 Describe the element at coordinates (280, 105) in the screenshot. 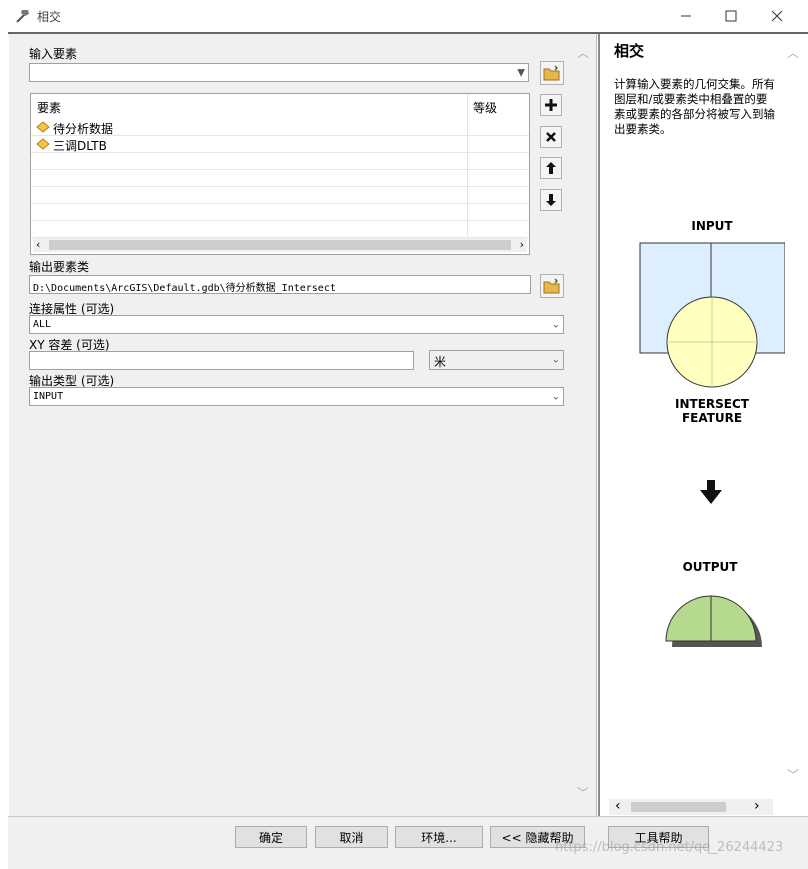

I see `table-header: 要素 等级` at that location.